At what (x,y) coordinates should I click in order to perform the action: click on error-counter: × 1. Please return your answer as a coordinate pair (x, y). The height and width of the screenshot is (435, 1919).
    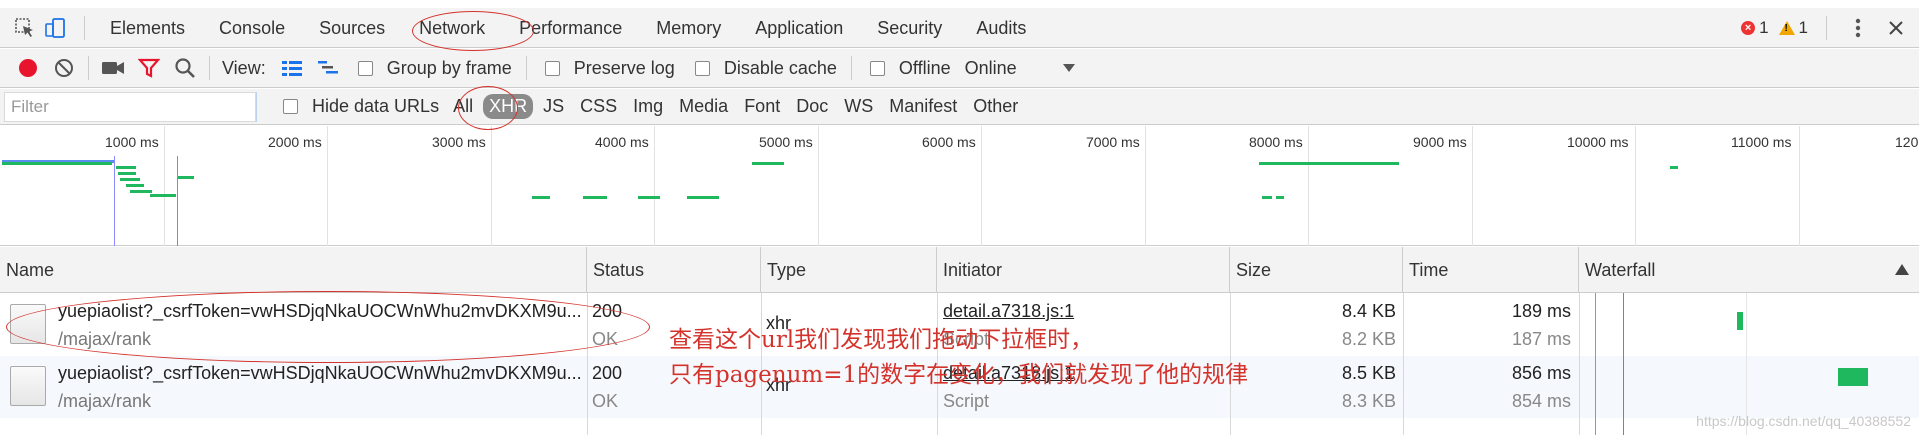
    Looking at the image, I should click on (1755, 28).